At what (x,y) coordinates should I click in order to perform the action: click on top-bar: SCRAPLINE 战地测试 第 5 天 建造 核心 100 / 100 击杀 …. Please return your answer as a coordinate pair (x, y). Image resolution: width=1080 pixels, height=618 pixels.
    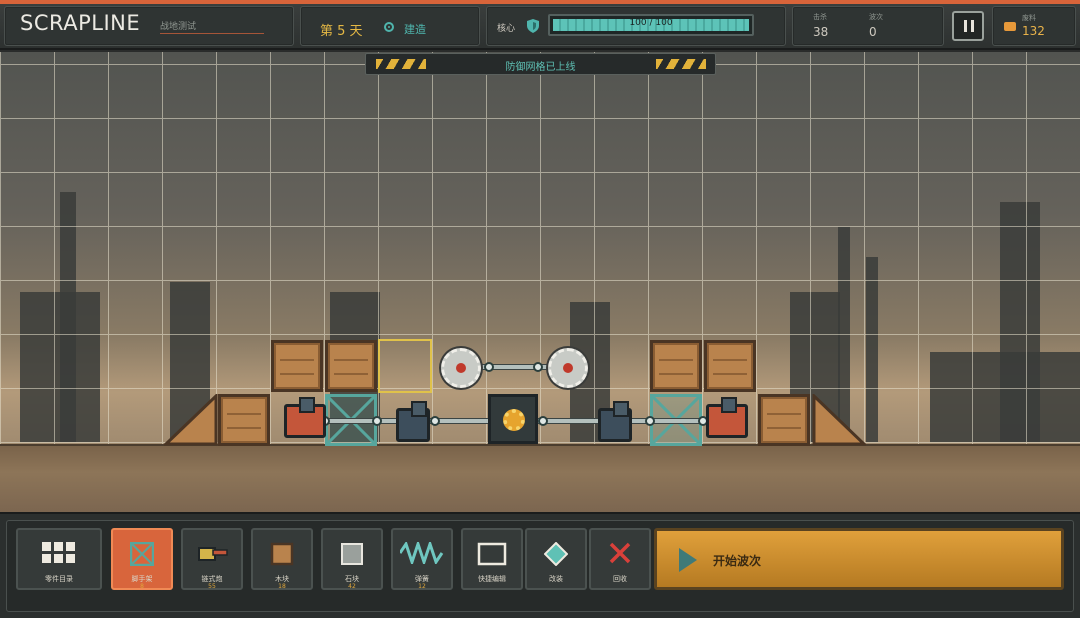
    Looking at the image, I should click on (540, 25).